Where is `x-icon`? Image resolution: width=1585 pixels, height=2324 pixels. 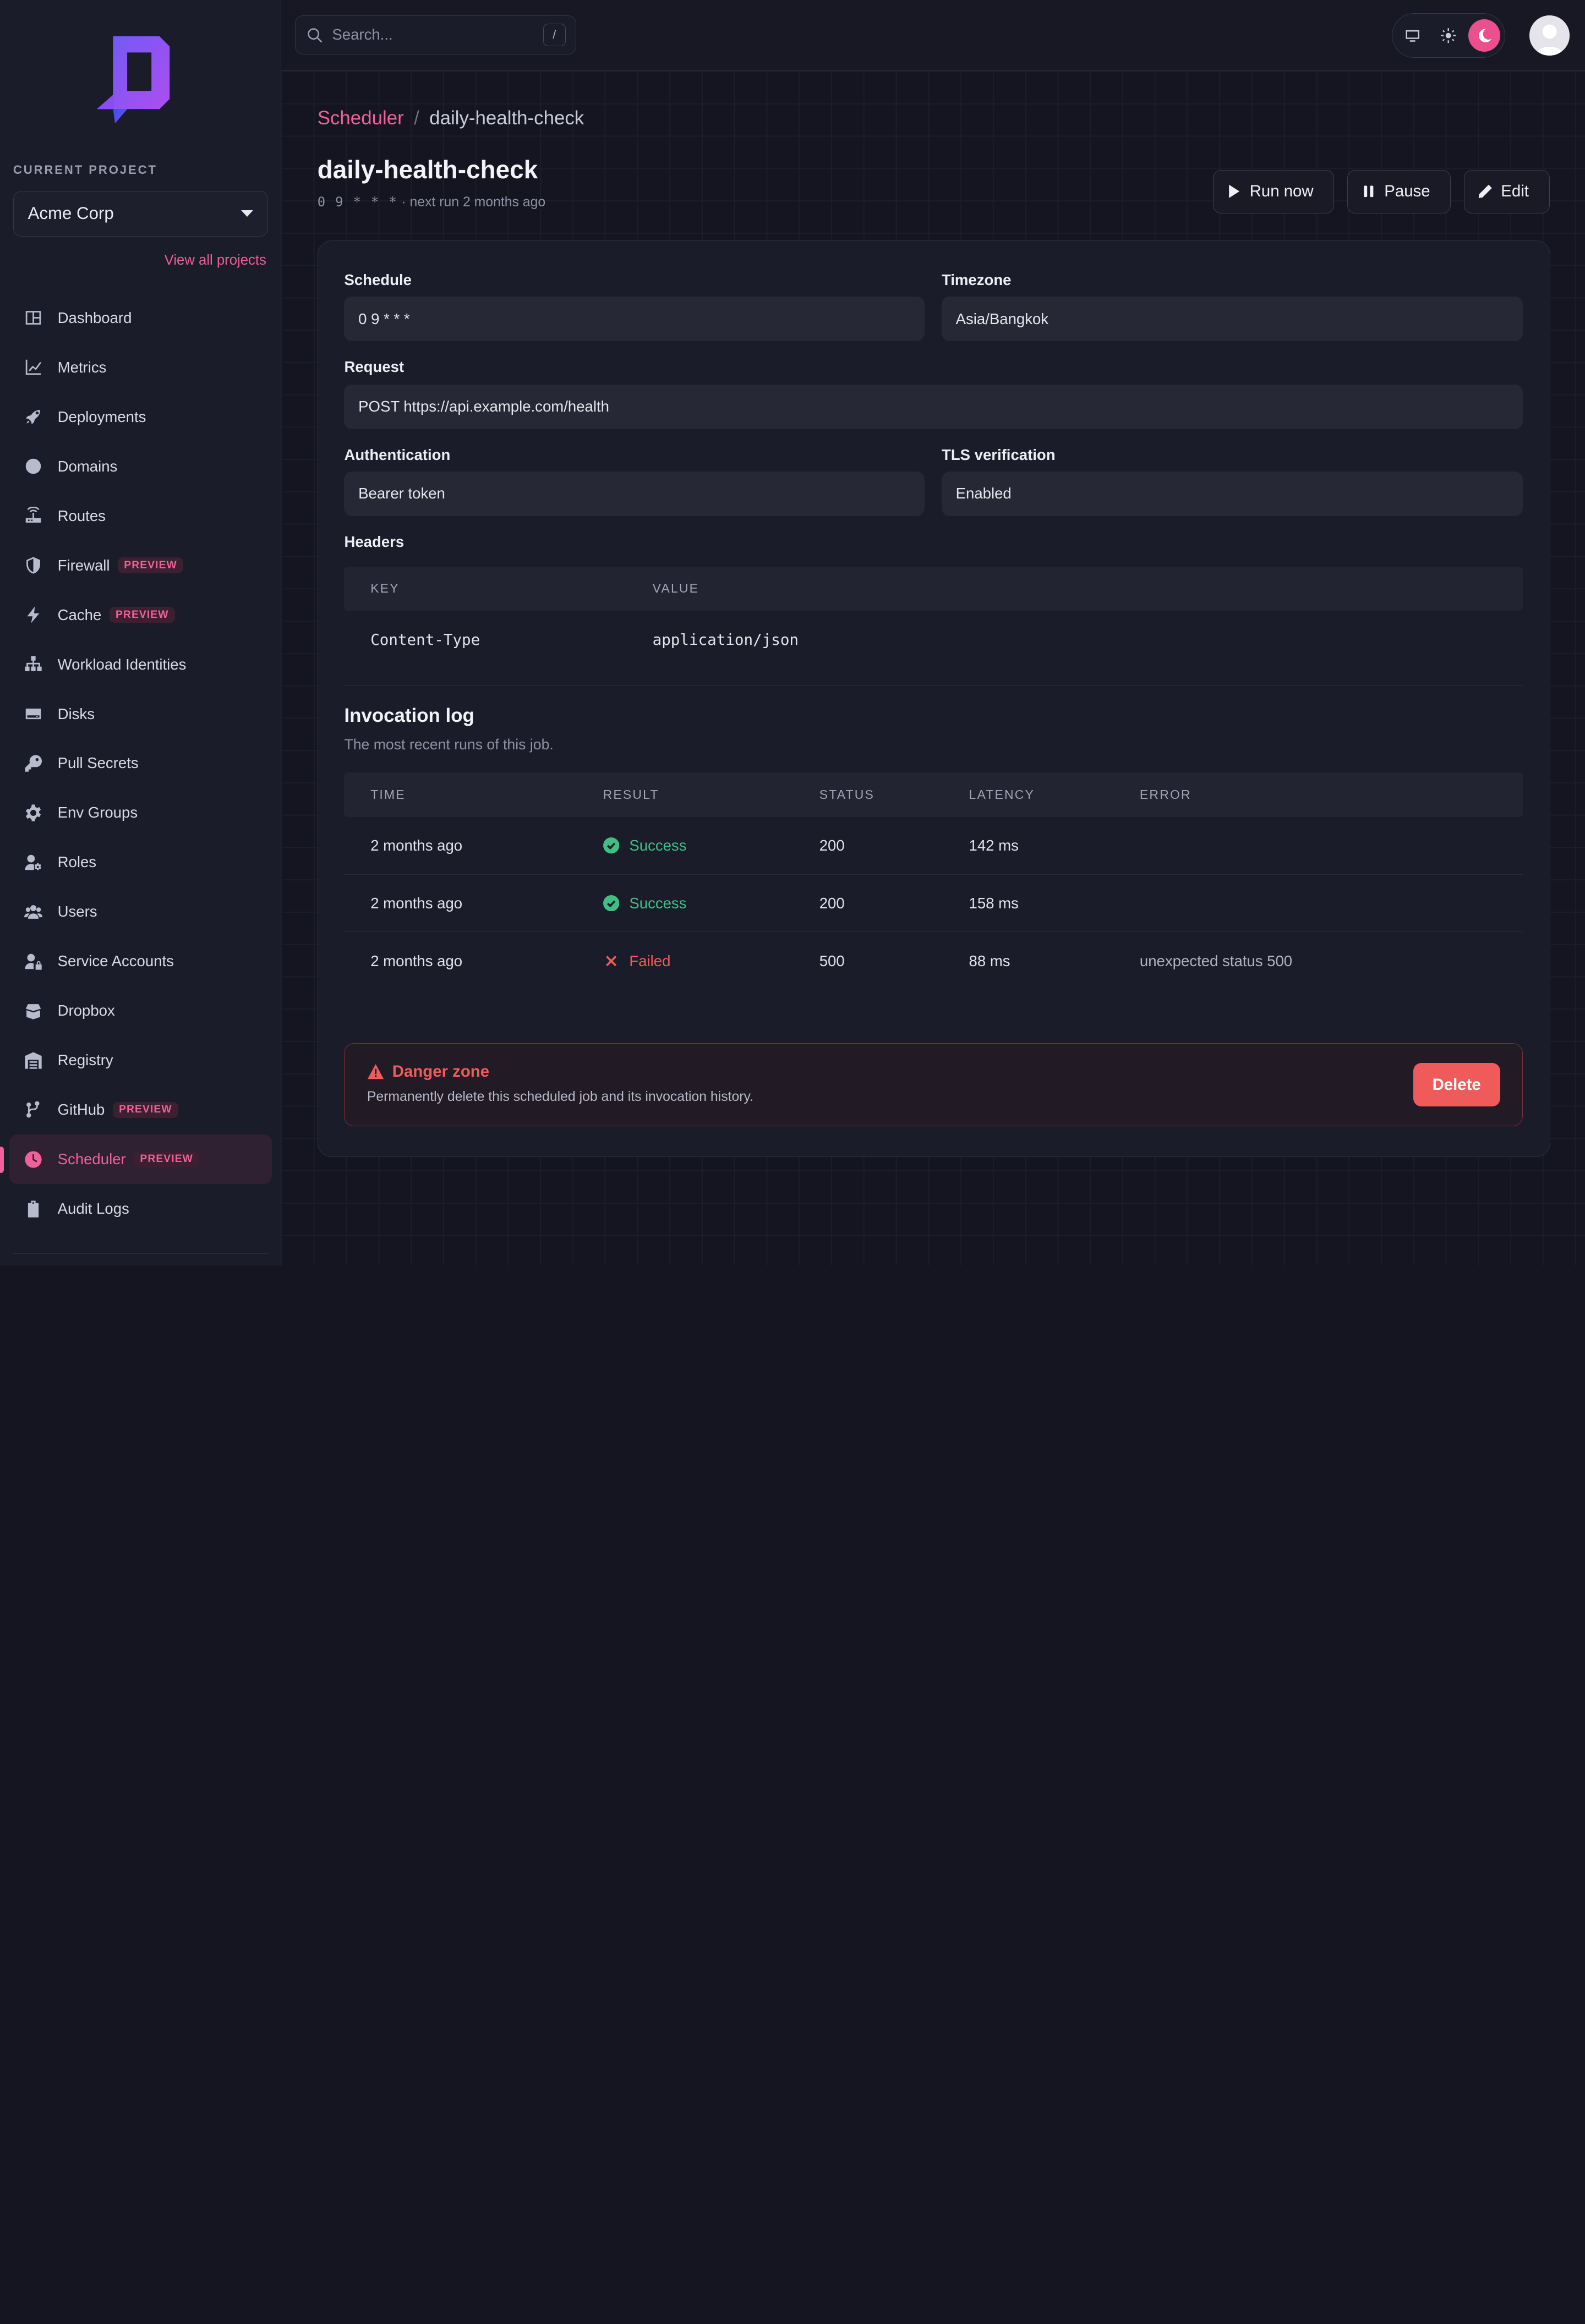 x-icon is located at coordinates (610, 961).